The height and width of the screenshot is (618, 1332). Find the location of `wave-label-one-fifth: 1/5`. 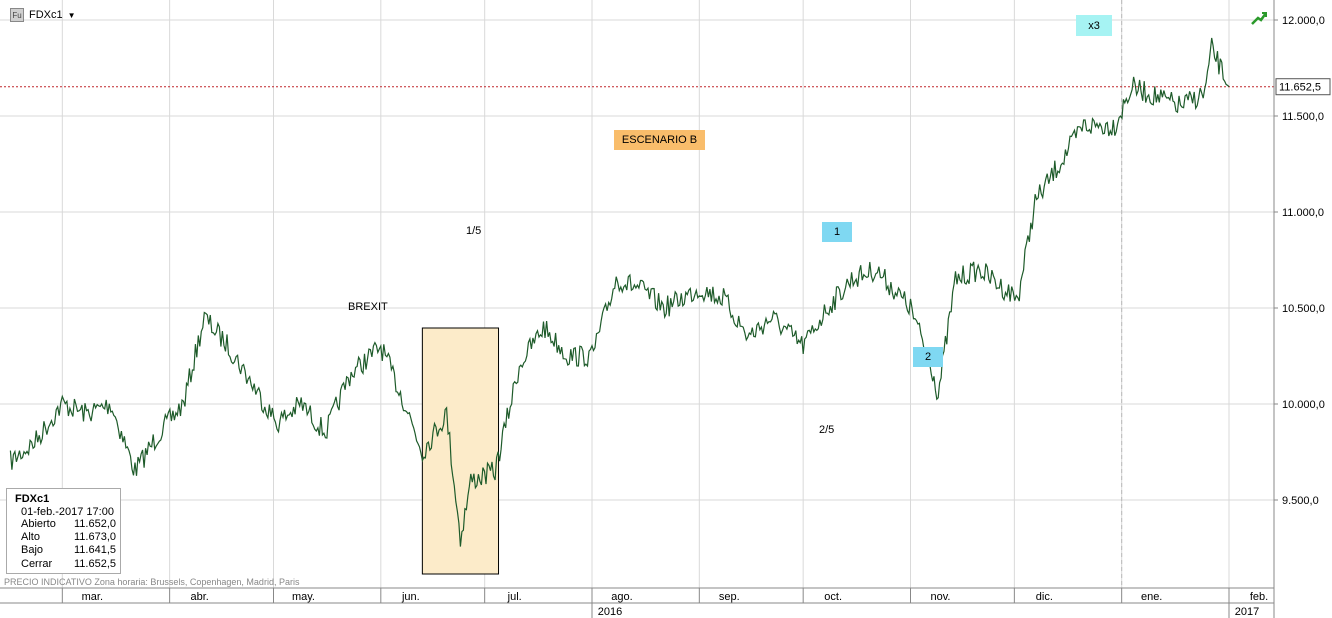

wave-label-one-fifth: 1/5 is located at coordinates (474, 231).